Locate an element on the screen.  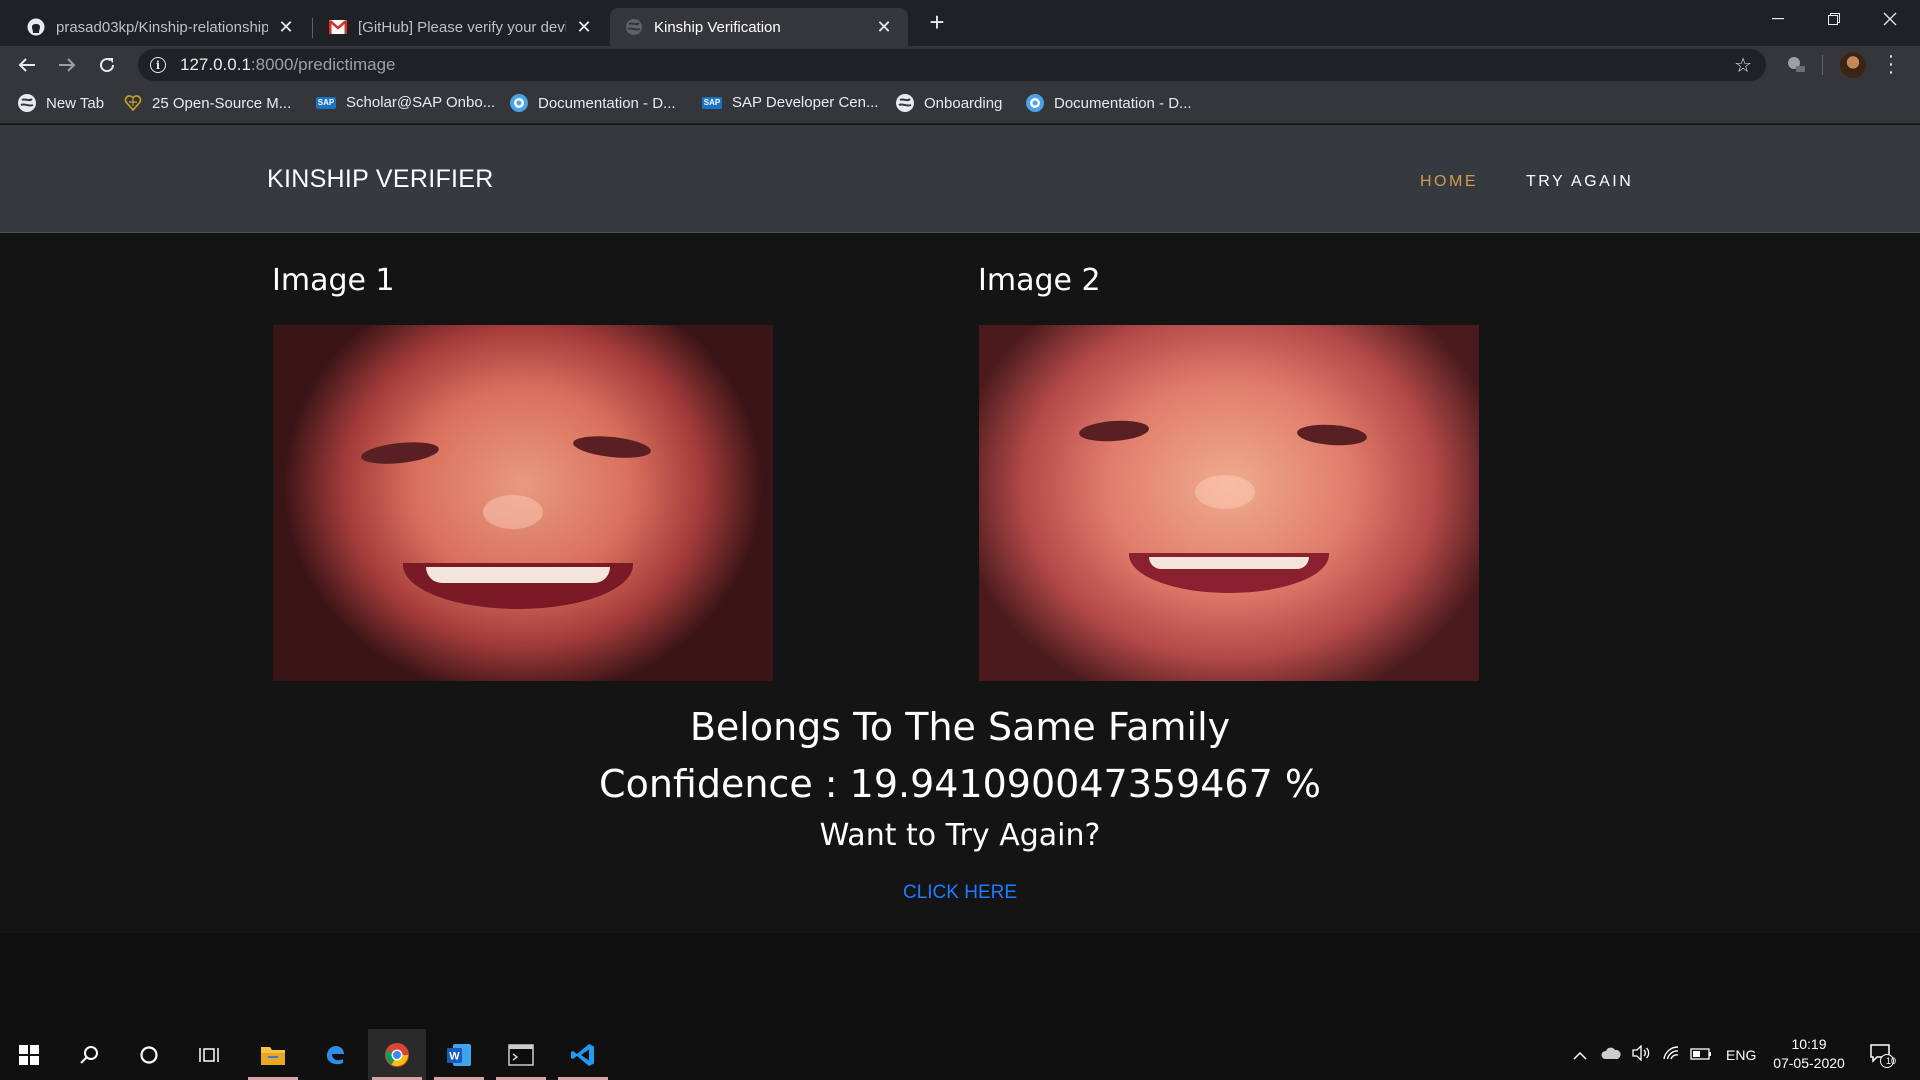
bookmark-label: Onboarding is located at coordinates (963, 103).